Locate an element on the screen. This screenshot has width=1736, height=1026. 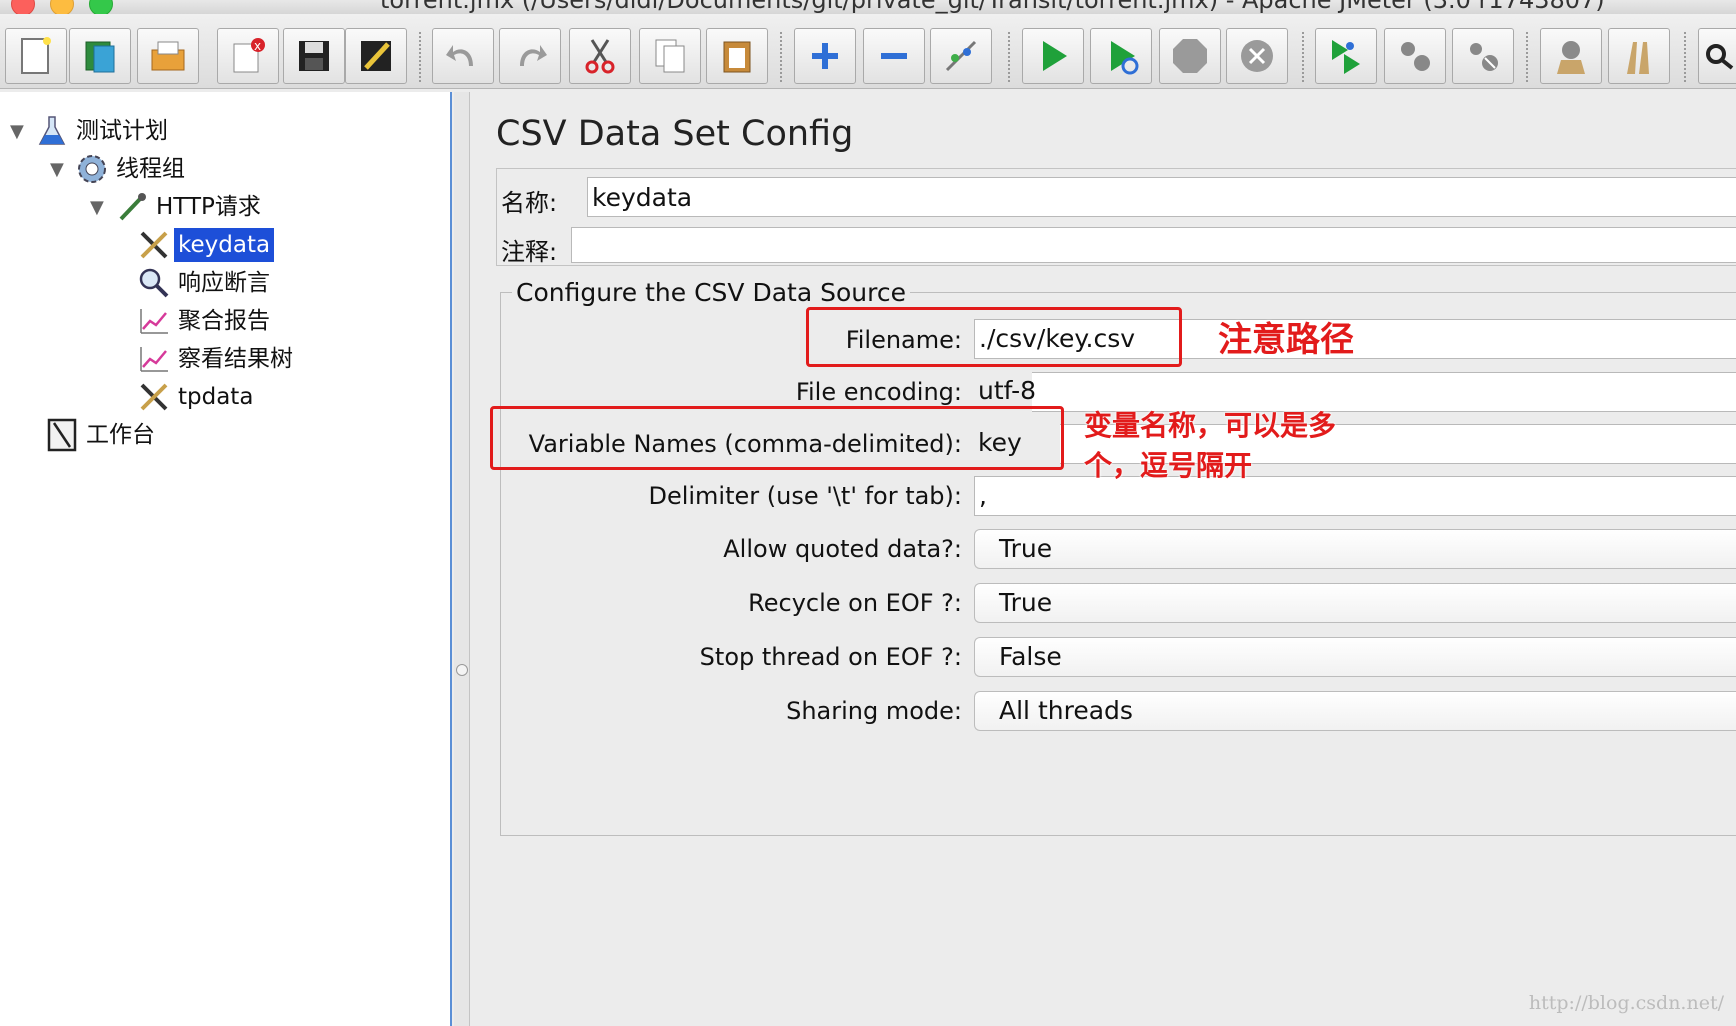
toggle-icon is located at coordinates (961, 56).